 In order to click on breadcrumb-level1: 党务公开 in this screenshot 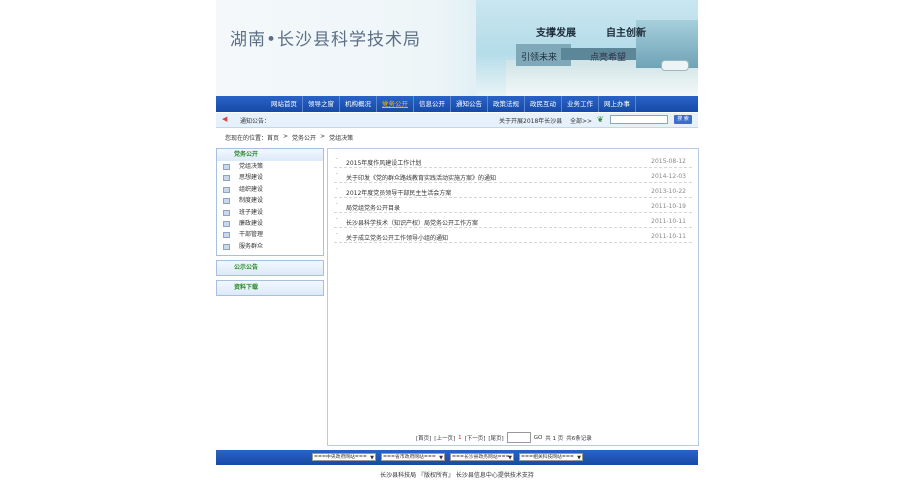, I will do `click(304, 137)`.